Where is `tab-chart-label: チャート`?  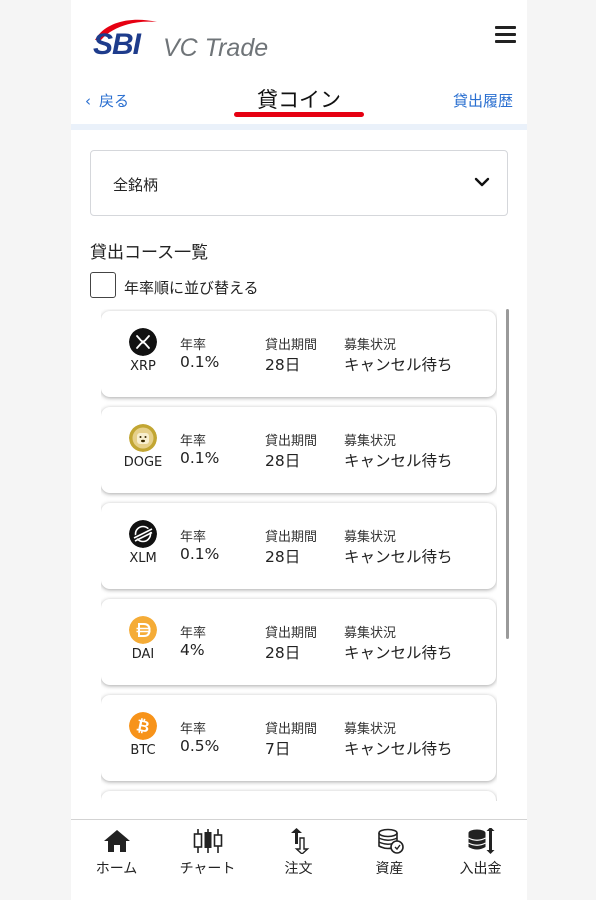 tab-chart-label: チャート is located at coordinates (207, 869).